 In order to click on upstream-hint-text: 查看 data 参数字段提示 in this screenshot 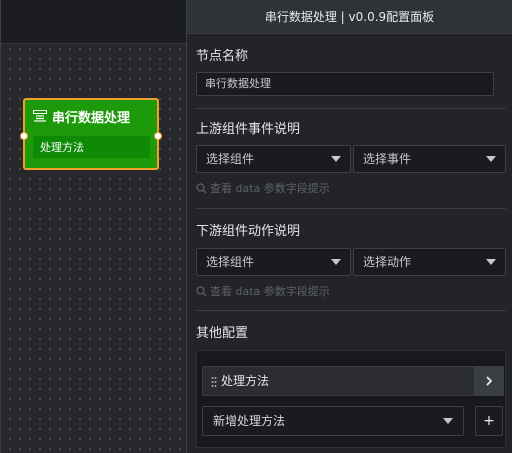, I will do `click(270, 188)`.